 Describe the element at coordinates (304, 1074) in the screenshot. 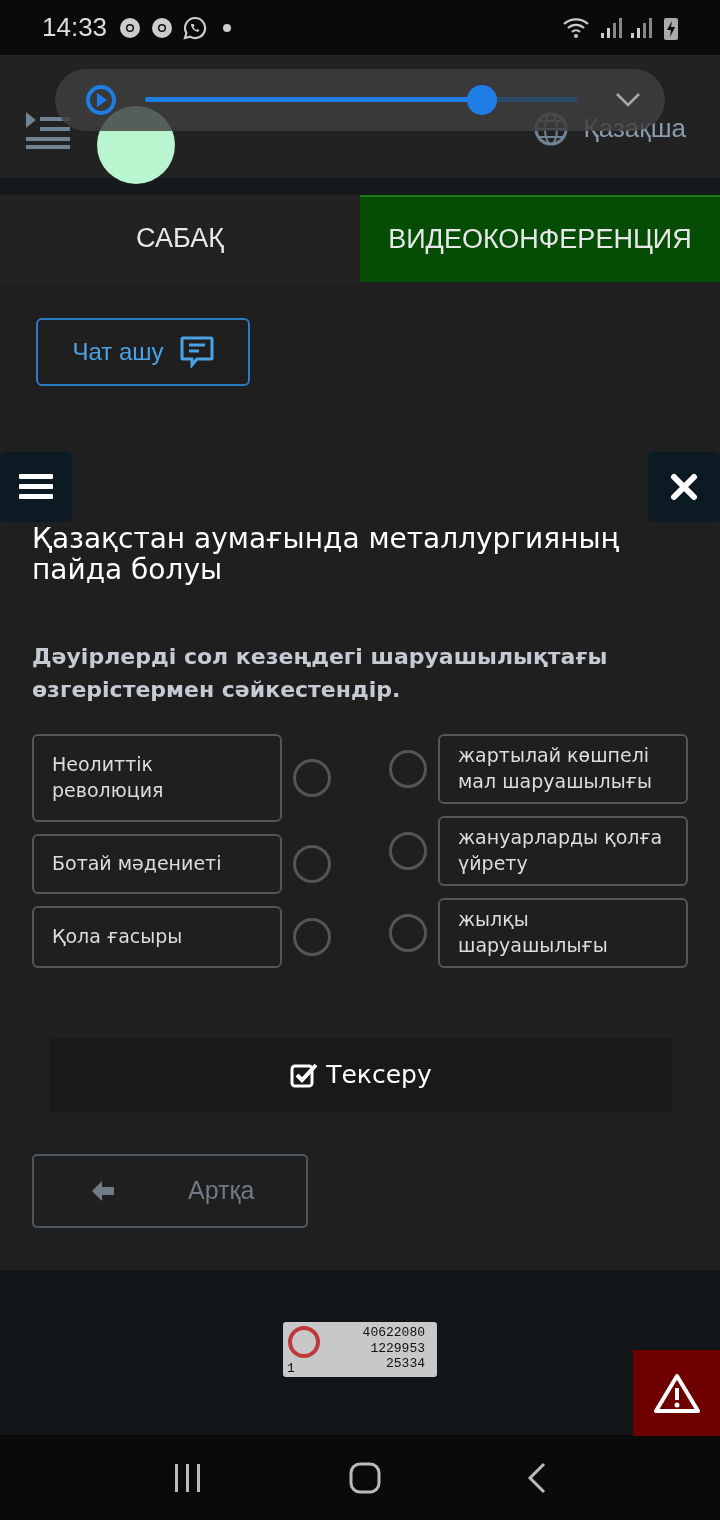

I see `checkbox-icon` at that location.